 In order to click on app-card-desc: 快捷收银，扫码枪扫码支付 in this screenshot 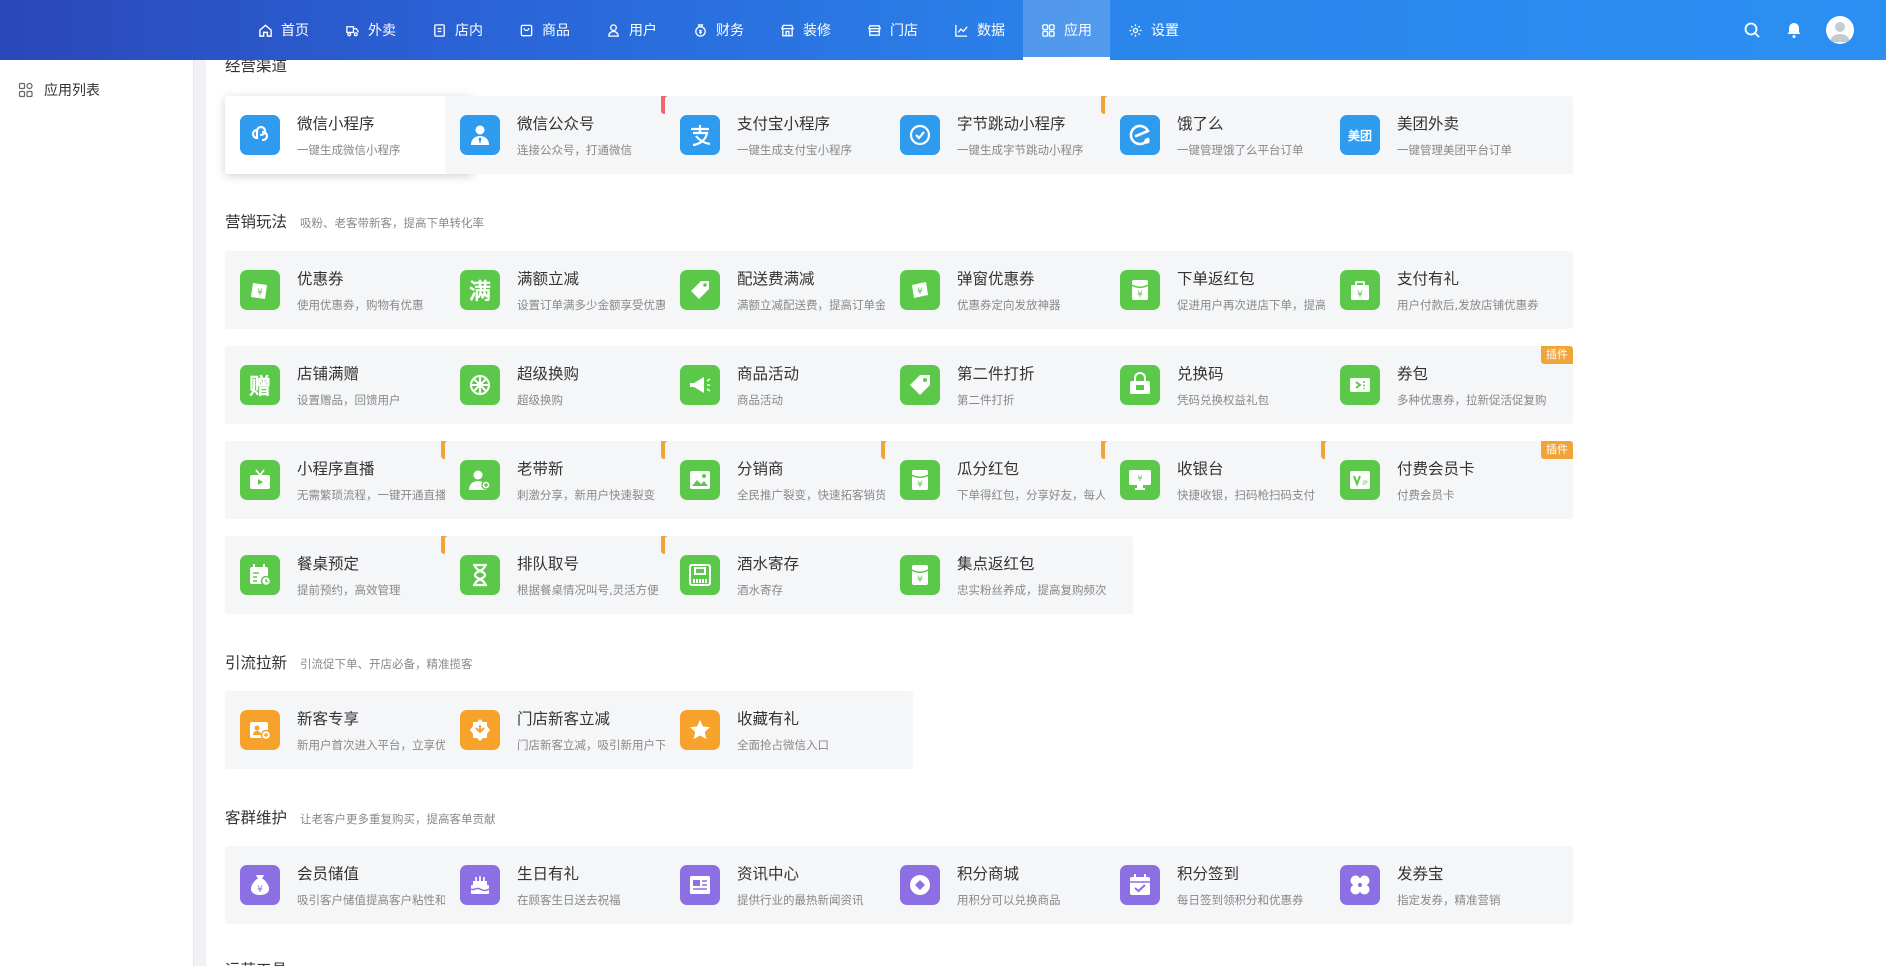, I will do `click(1246, 495)`.